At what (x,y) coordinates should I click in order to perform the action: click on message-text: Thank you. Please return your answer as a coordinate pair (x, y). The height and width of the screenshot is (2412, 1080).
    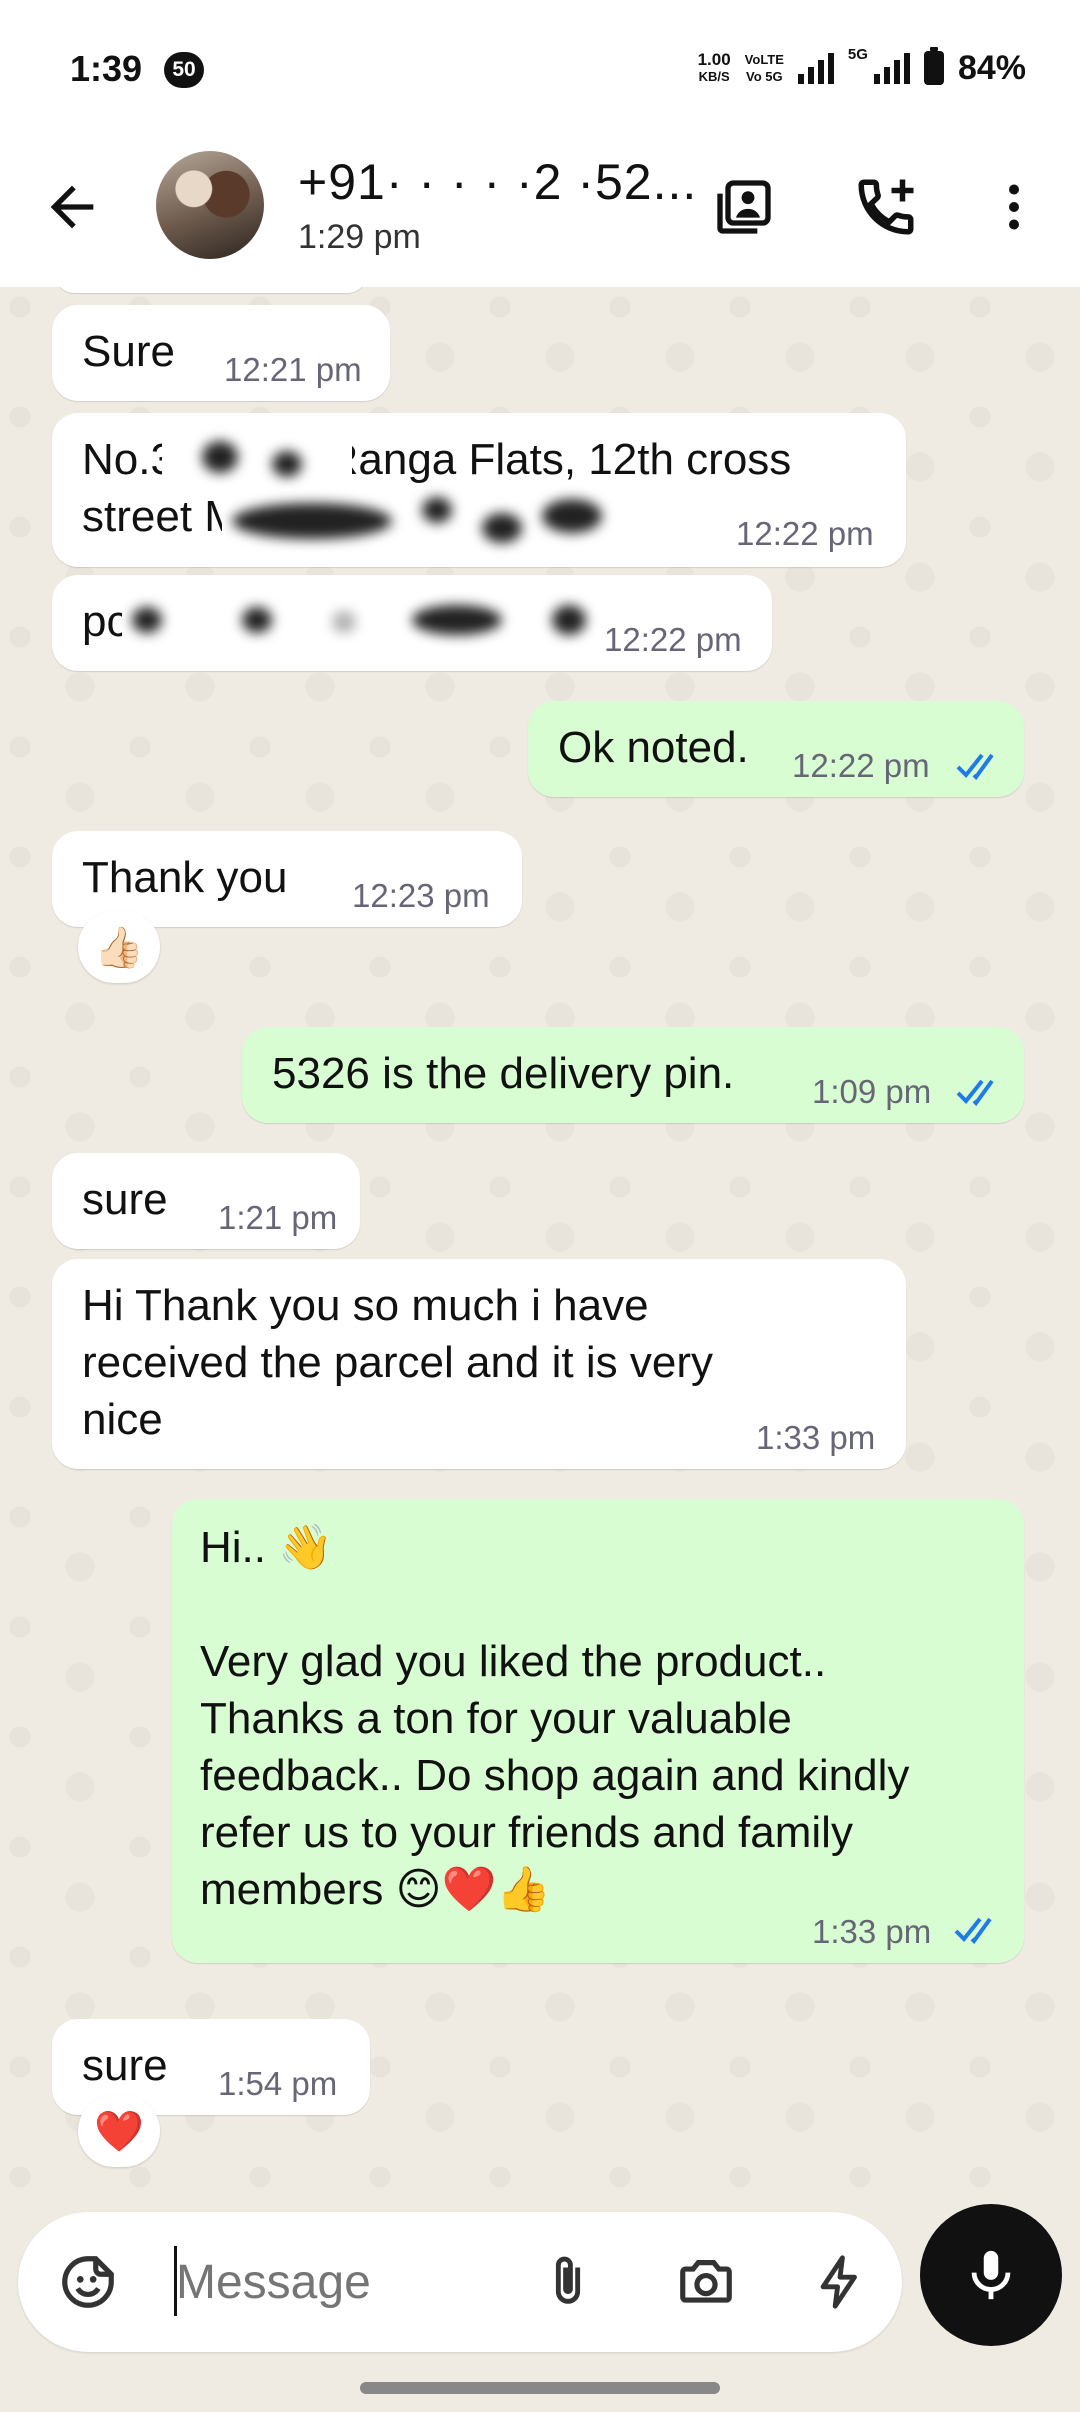
    Looking at the image, I should click on (185, 877).